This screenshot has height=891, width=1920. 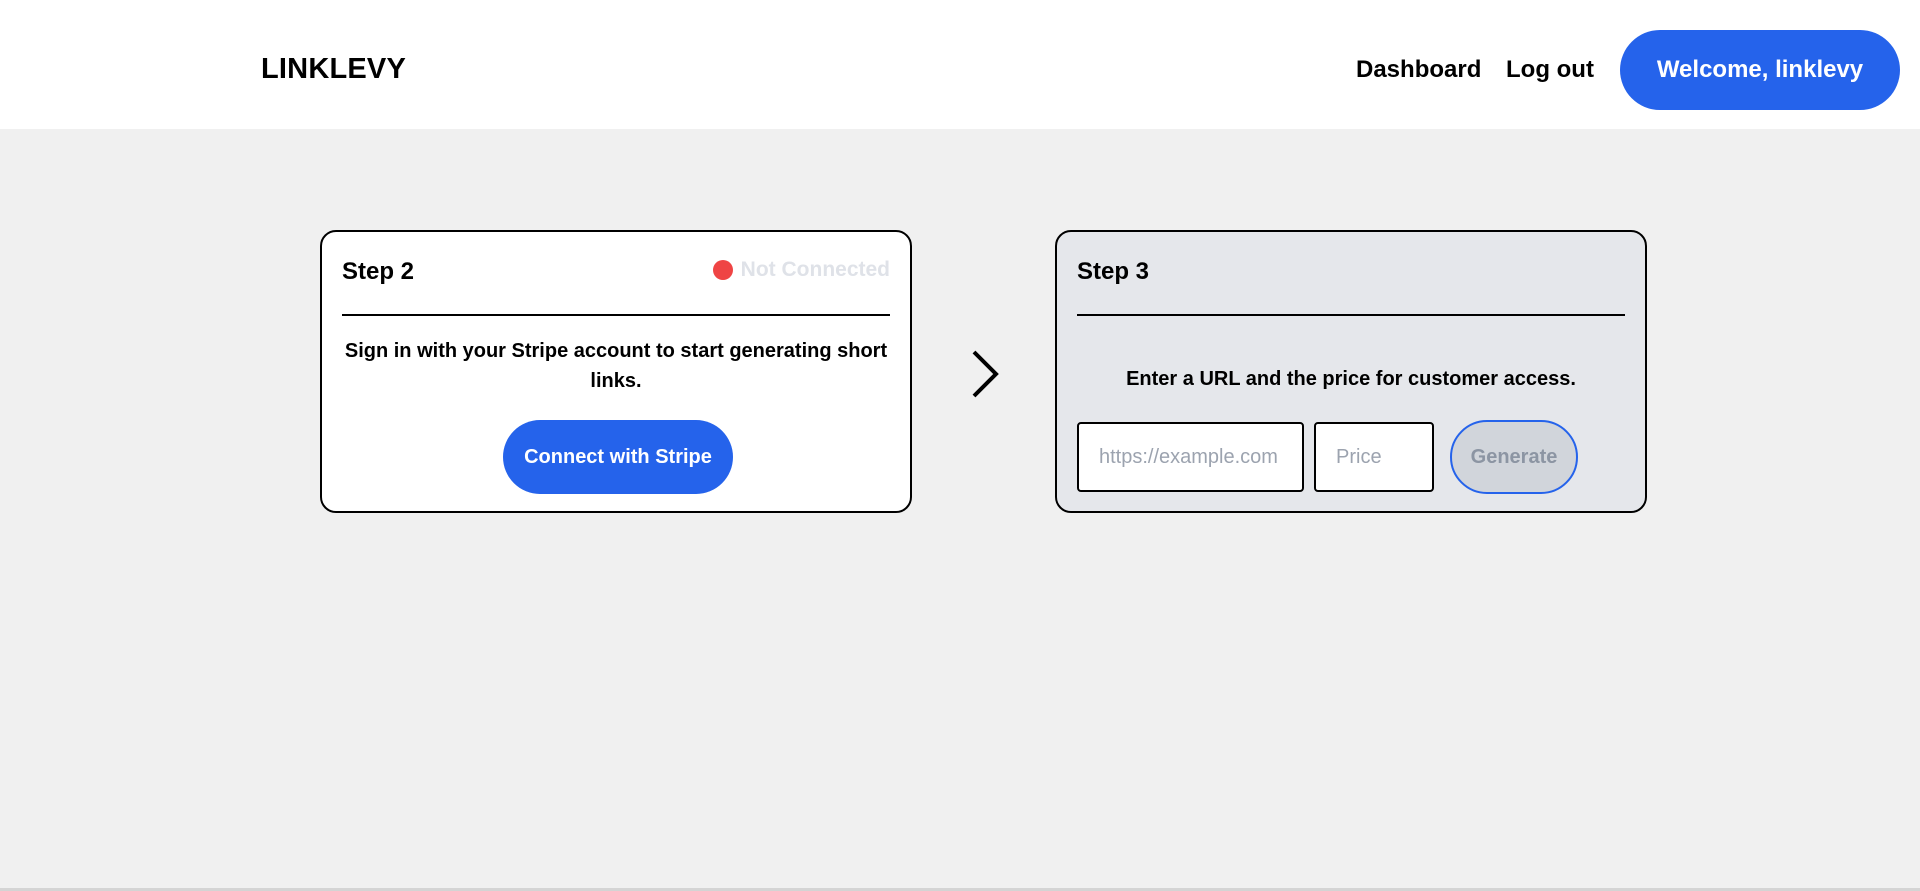 What do you see at coordinates (985, 374) in the screenshot?
I see `chevron-right-icon` at bounding box center [985, 374].